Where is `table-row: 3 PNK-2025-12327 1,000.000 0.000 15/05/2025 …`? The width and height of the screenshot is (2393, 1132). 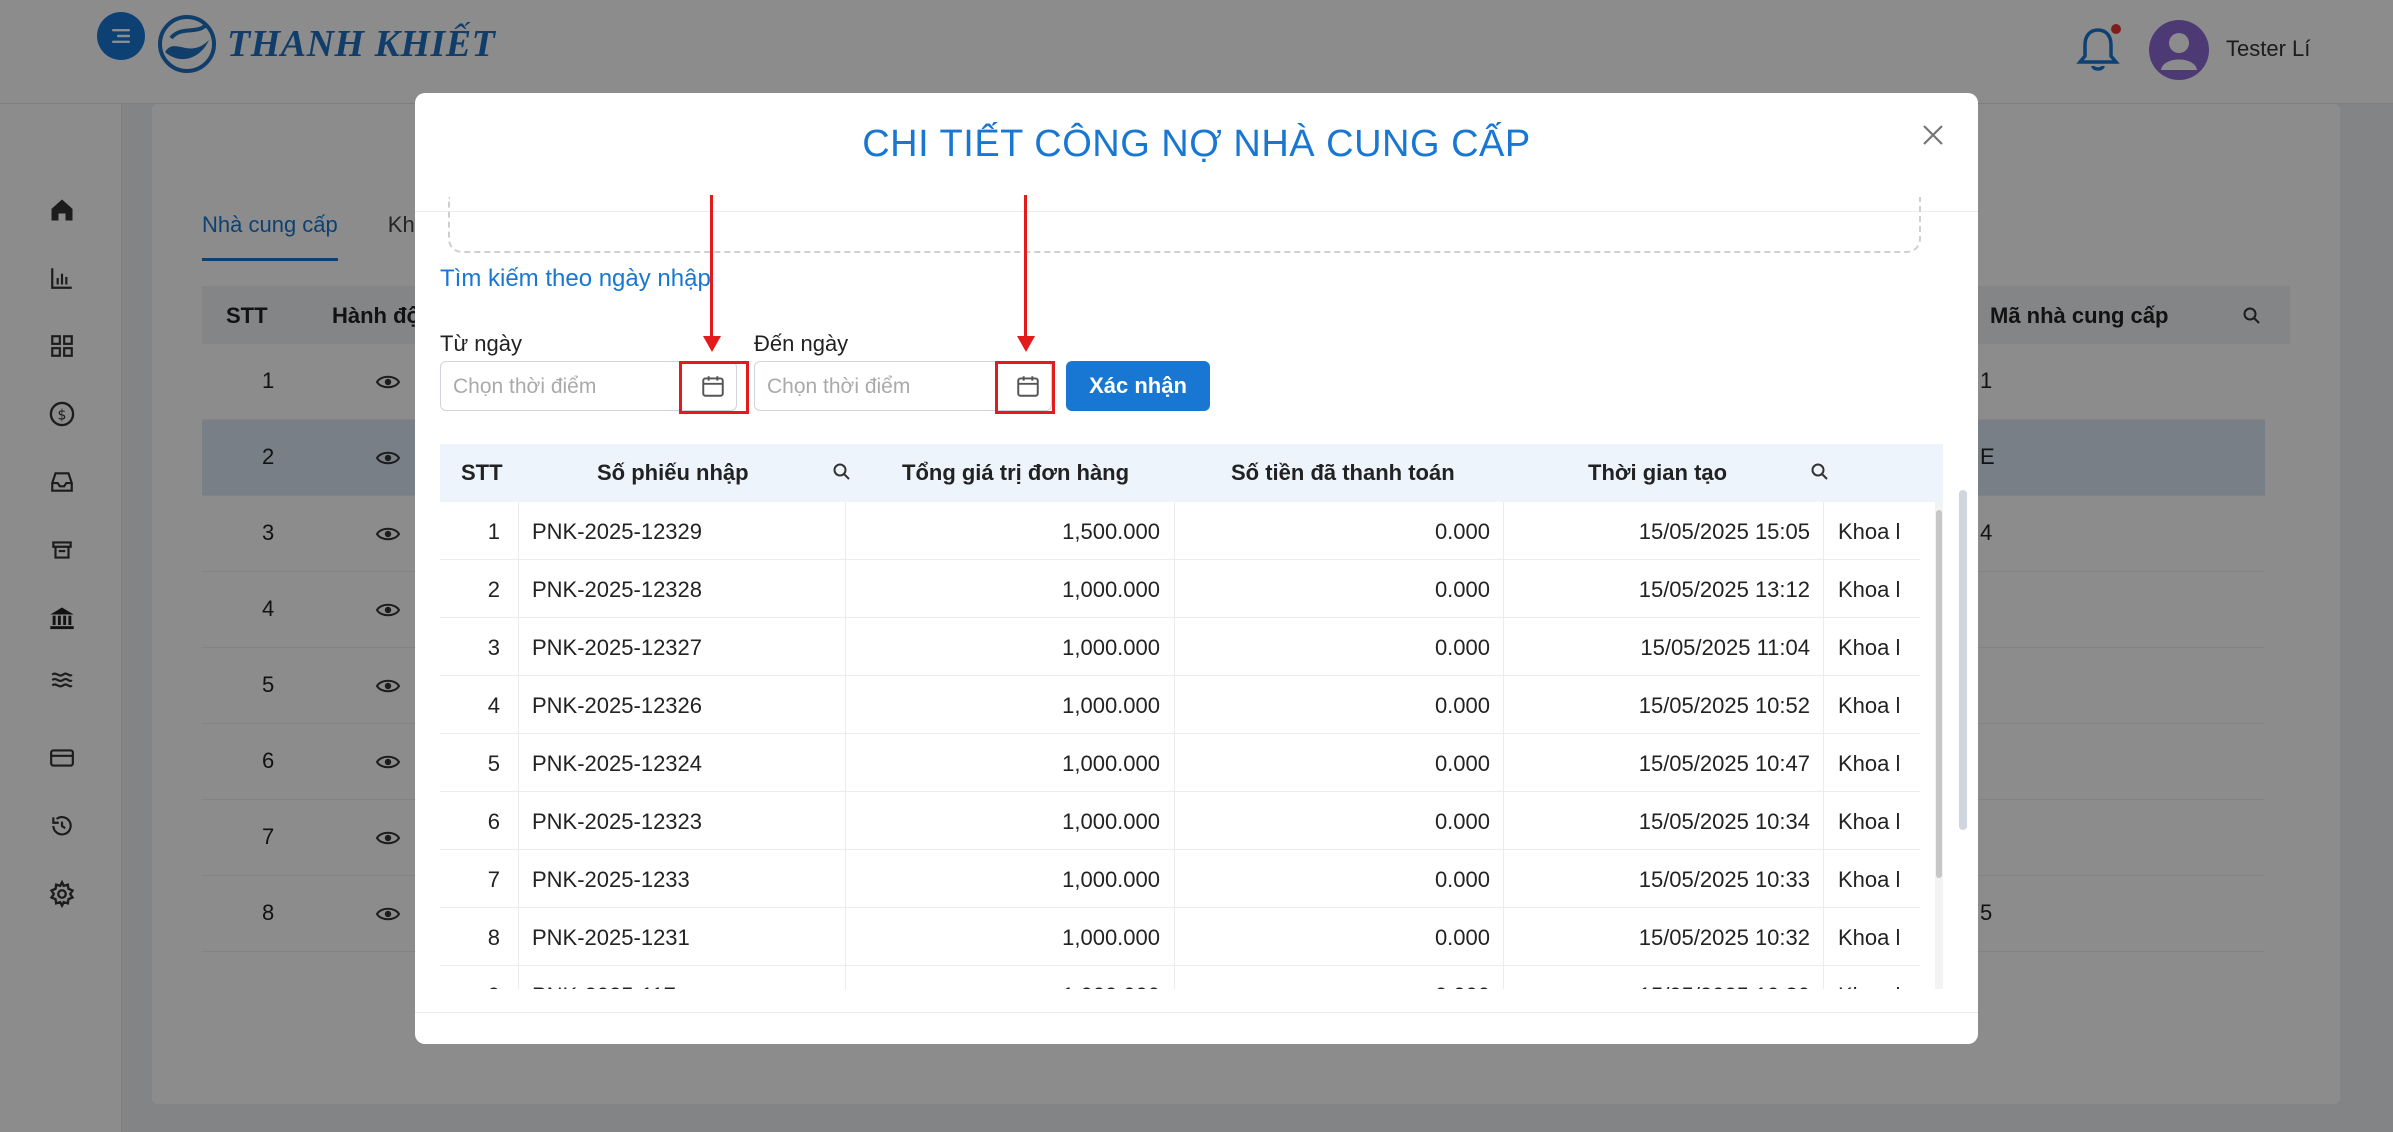 table-row: 3 PNK-2025-12327 1,000.000 0.000 15/05/2025 … is located at coordinates (1180, 647).